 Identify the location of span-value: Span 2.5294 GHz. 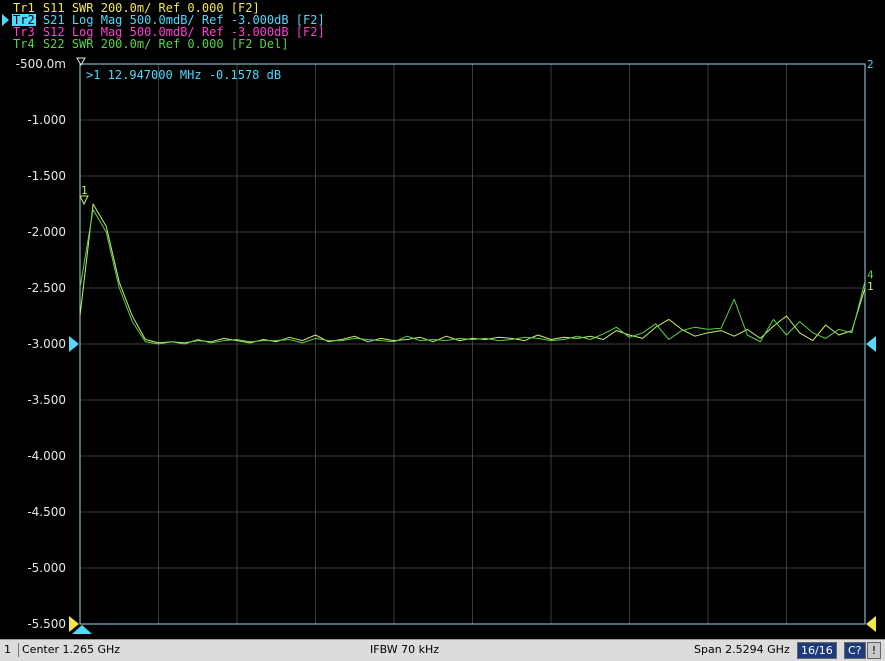
(742, 650).